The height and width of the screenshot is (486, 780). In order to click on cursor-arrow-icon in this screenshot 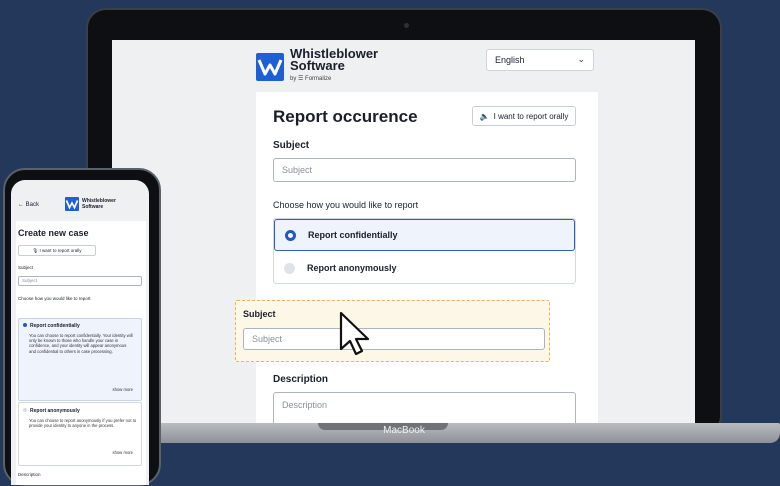, I will do `click(355, 336)`.